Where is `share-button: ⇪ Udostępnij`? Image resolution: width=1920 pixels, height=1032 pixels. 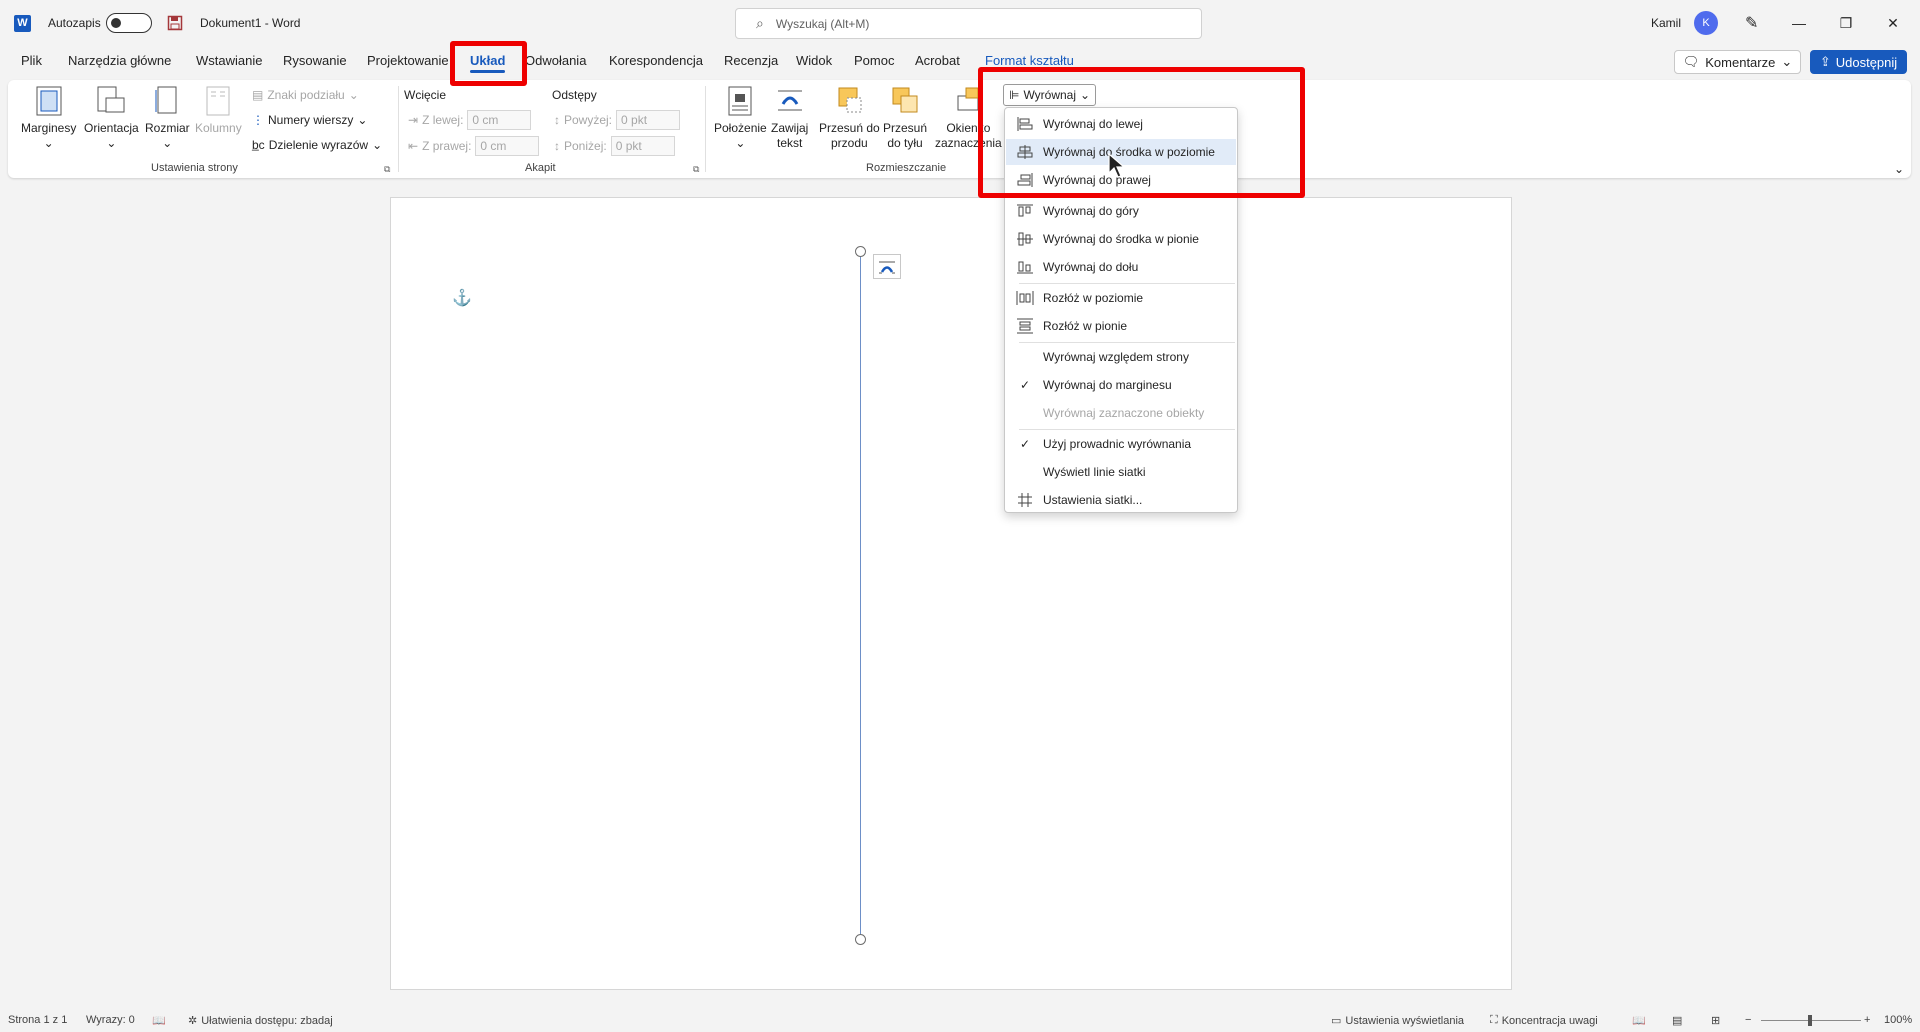 share-button: ⇪ Udostępnij is located at coordinates (1858, 62).